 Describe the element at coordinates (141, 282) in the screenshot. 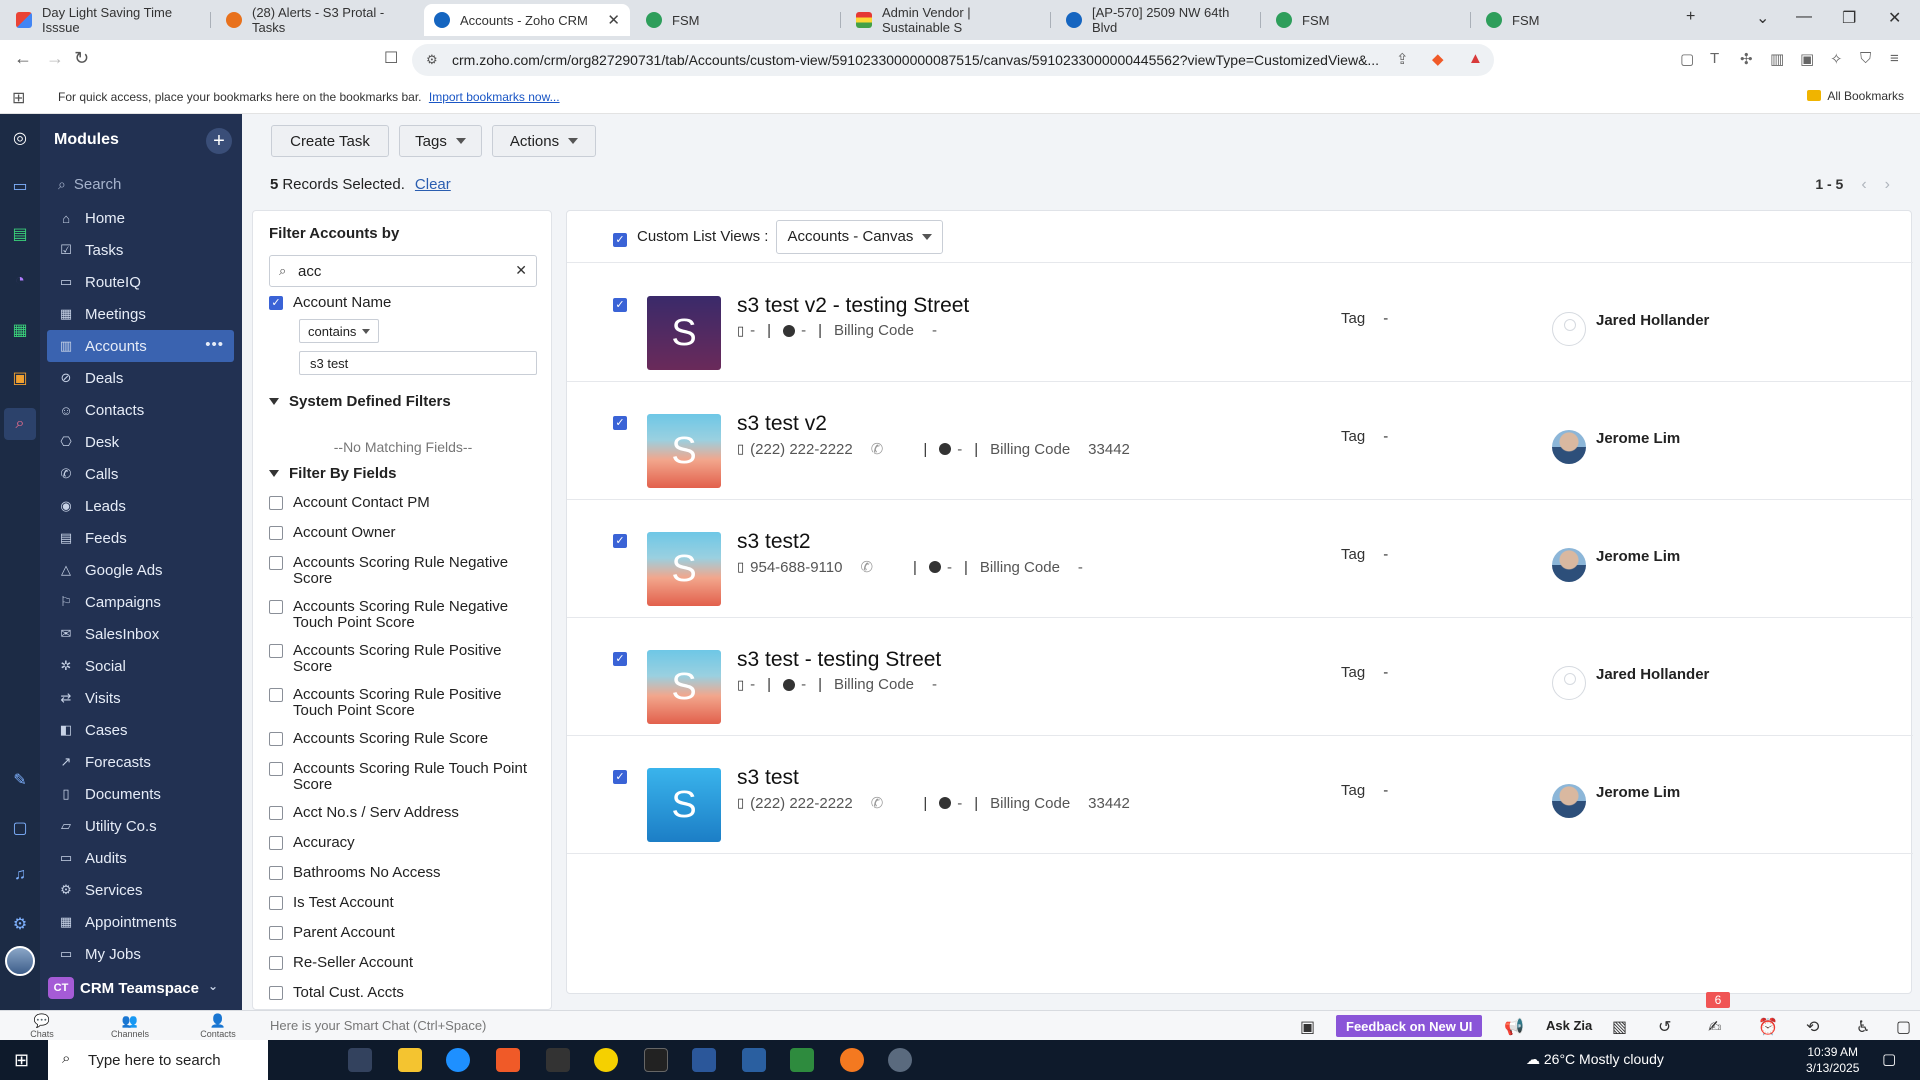

I see `sidebar-item-routeiq: ▭ RouteIQ` at that location.